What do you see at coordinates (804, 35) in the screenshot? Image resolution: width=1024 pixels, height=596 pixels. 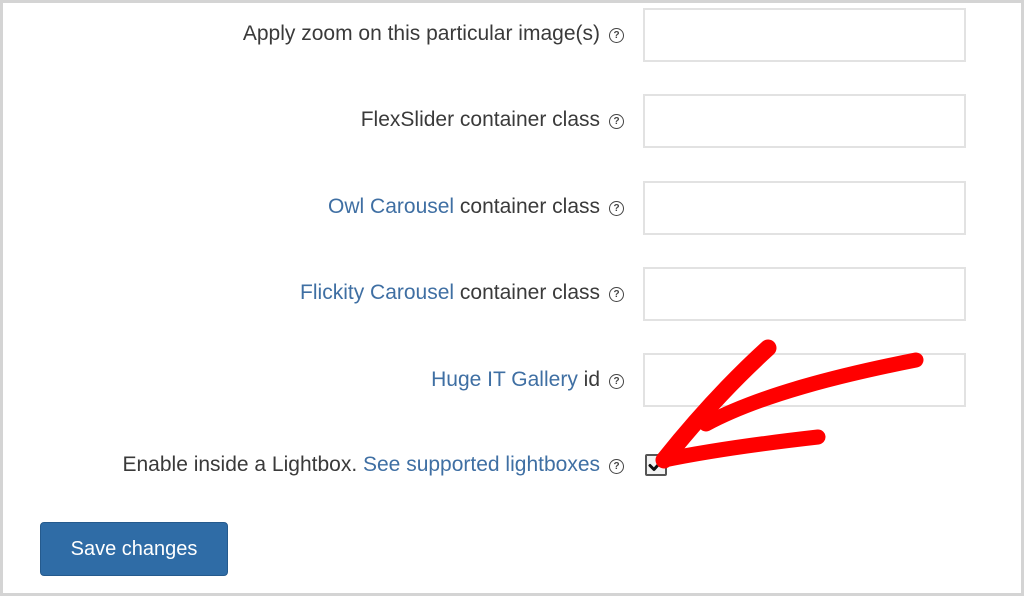 I see `apply-zoom-images-input` at bounding box center [804, 35].